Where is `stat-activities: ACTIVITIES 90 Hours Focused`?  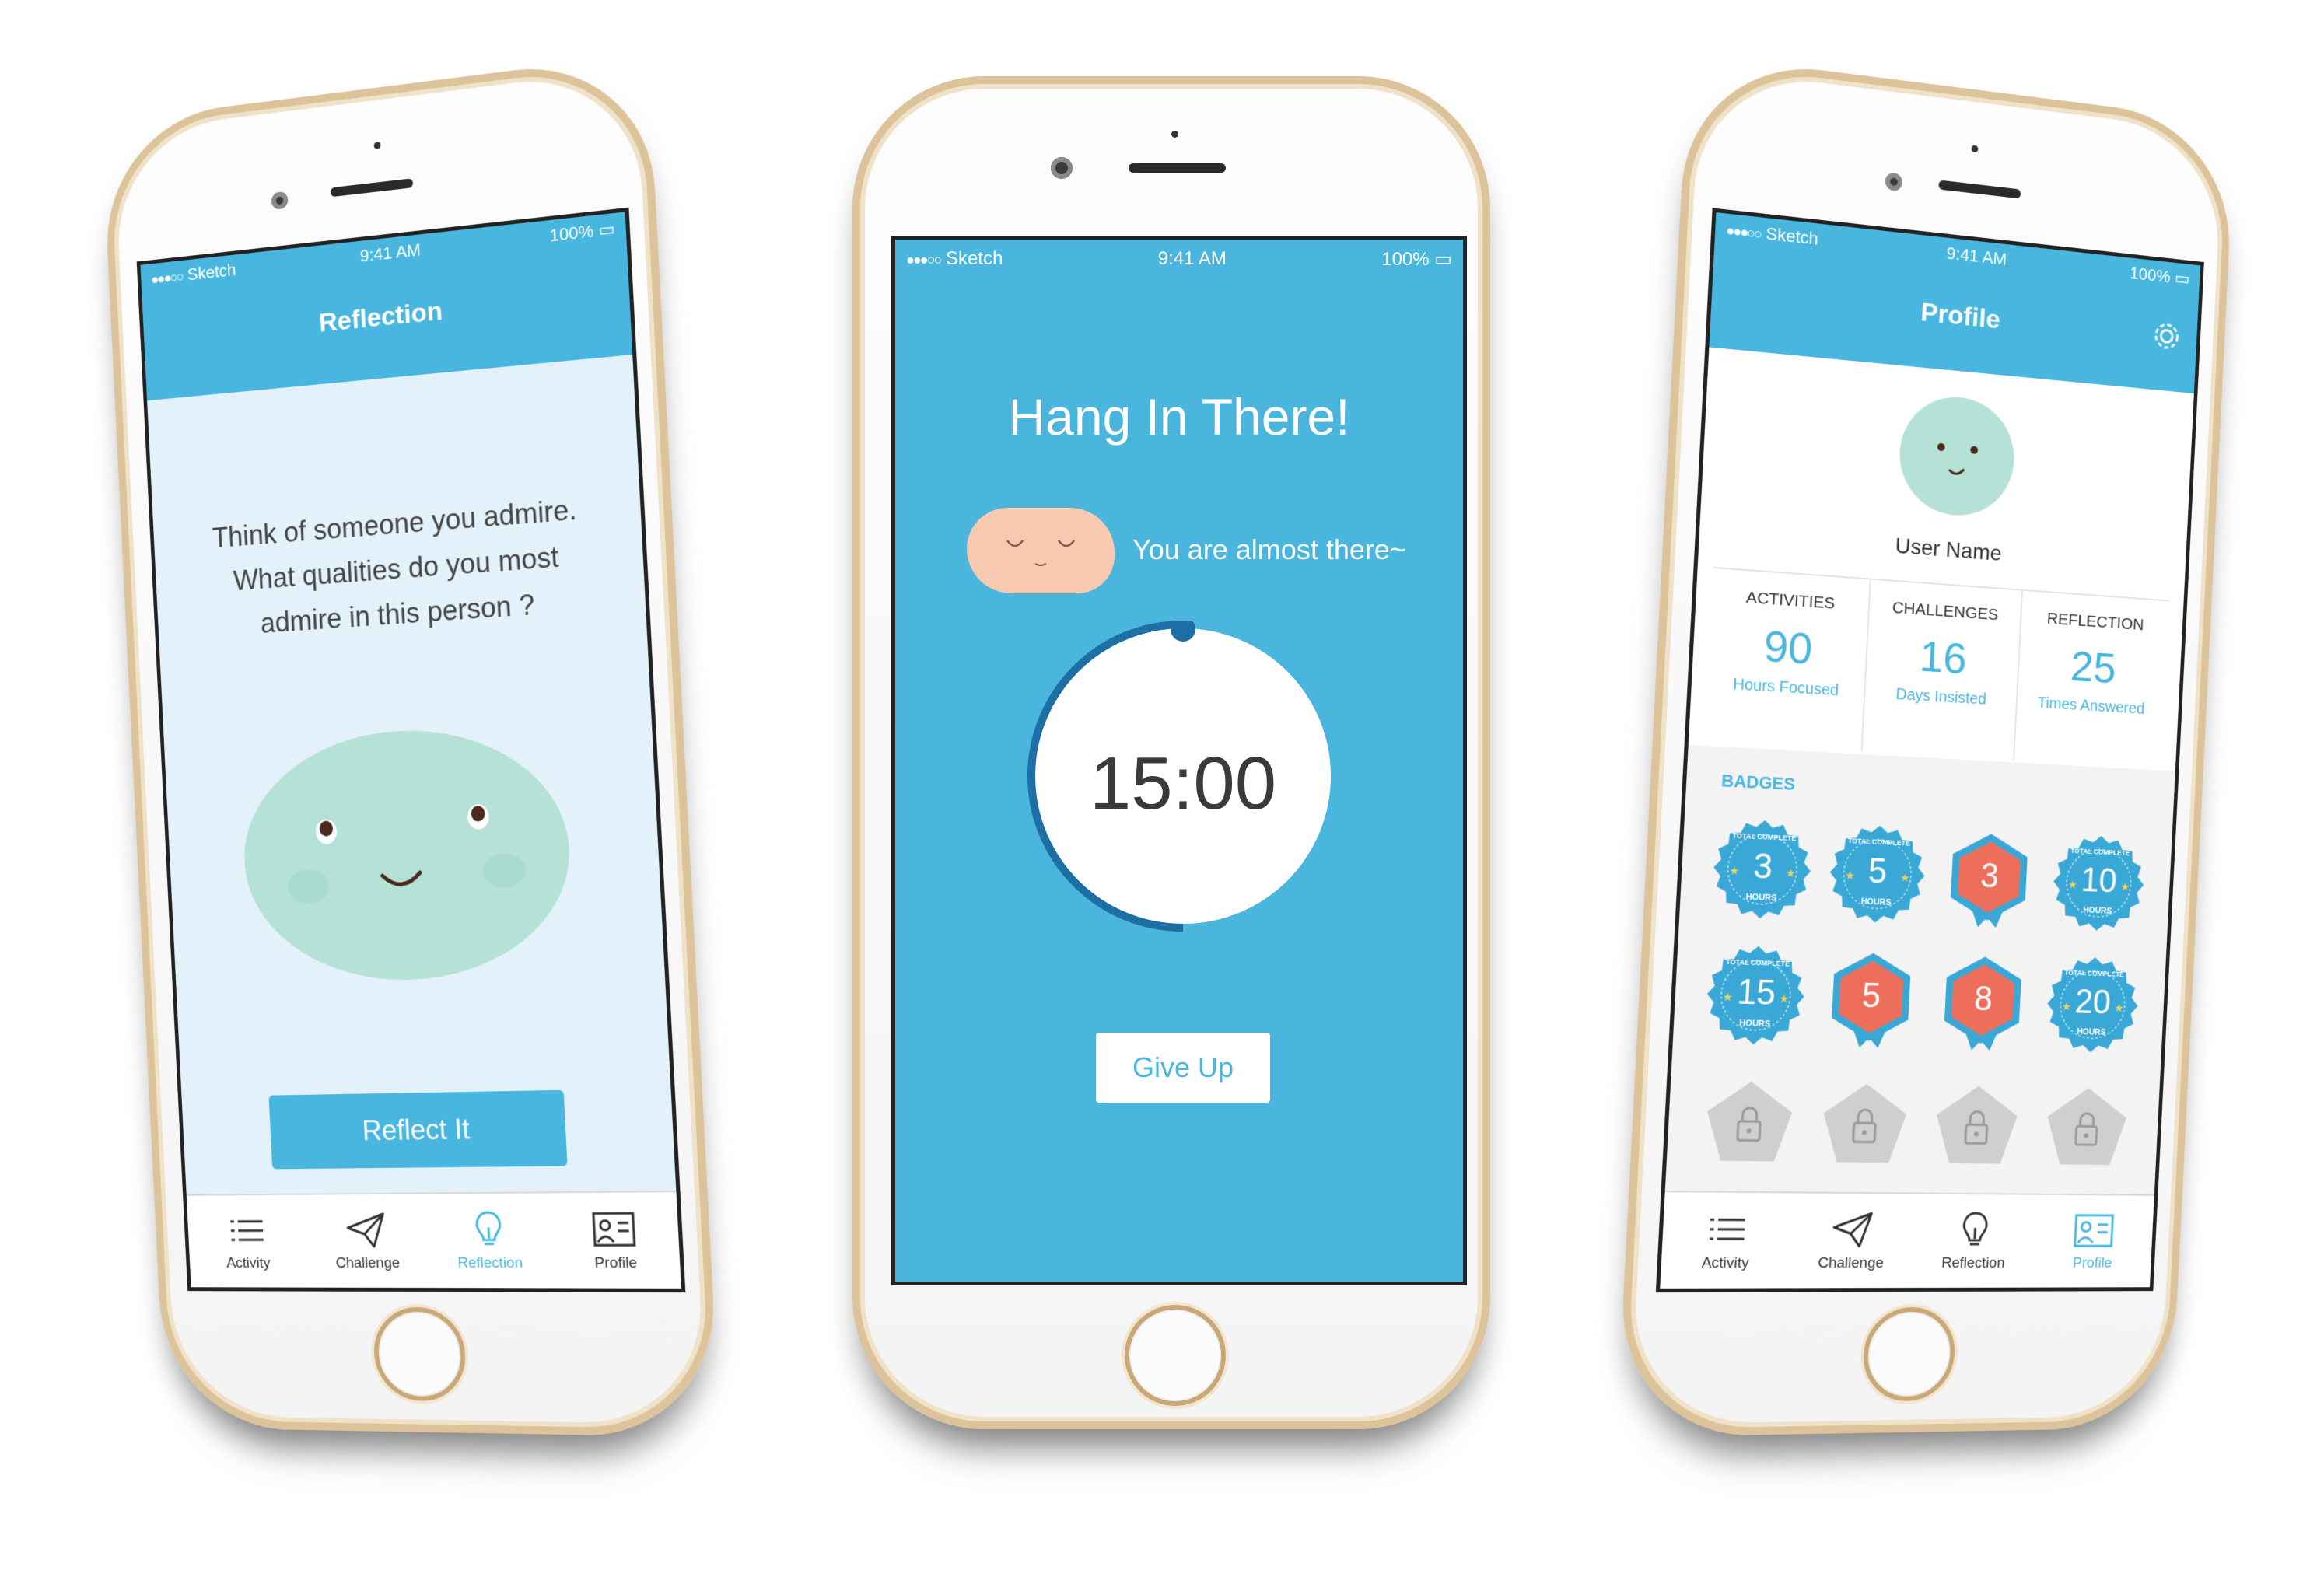
stat-activities: ACTIVITIES 90 Hours Focused is located at coordinates (1787, 660).